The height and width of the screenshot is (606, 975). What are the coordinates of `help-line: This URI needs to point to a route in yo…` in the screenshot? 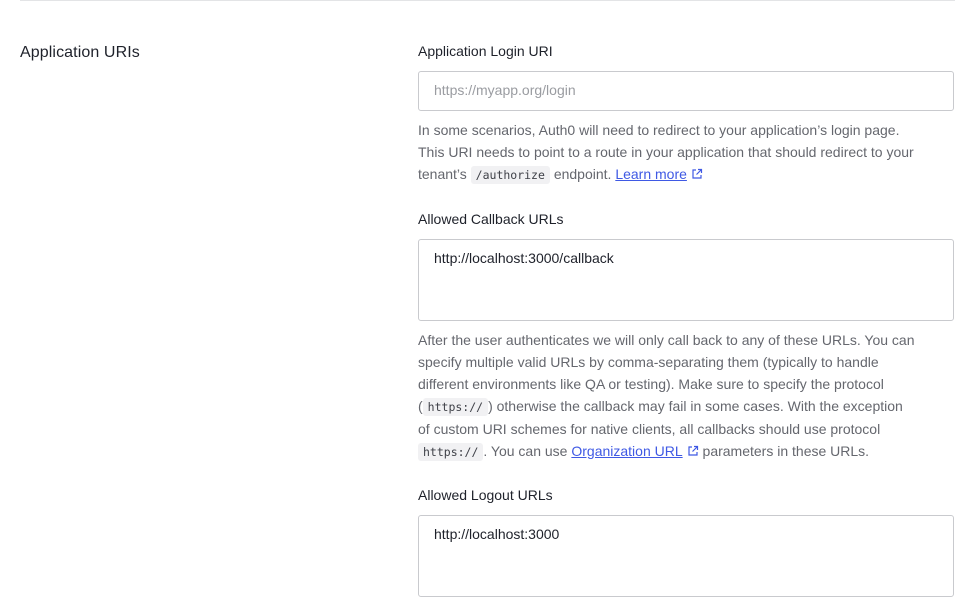 It's located at (666, 152).